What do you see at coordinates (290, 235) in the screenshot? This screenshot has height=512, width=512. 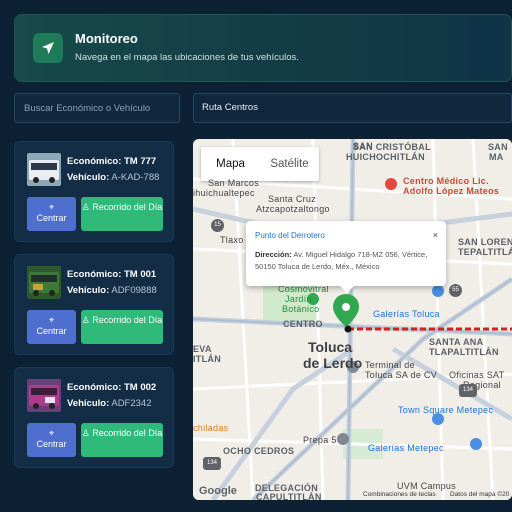 I see `info-window-title: Punto del Derrotero` at bounding box center [290, 235].